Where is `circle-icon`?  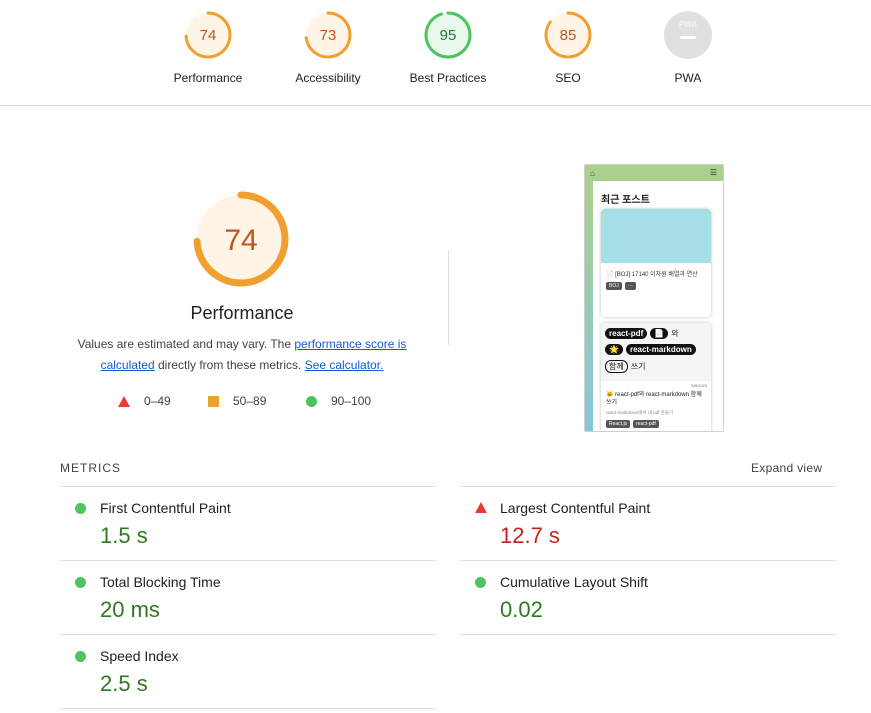 circle-icon is located at coordinates (311, 401).